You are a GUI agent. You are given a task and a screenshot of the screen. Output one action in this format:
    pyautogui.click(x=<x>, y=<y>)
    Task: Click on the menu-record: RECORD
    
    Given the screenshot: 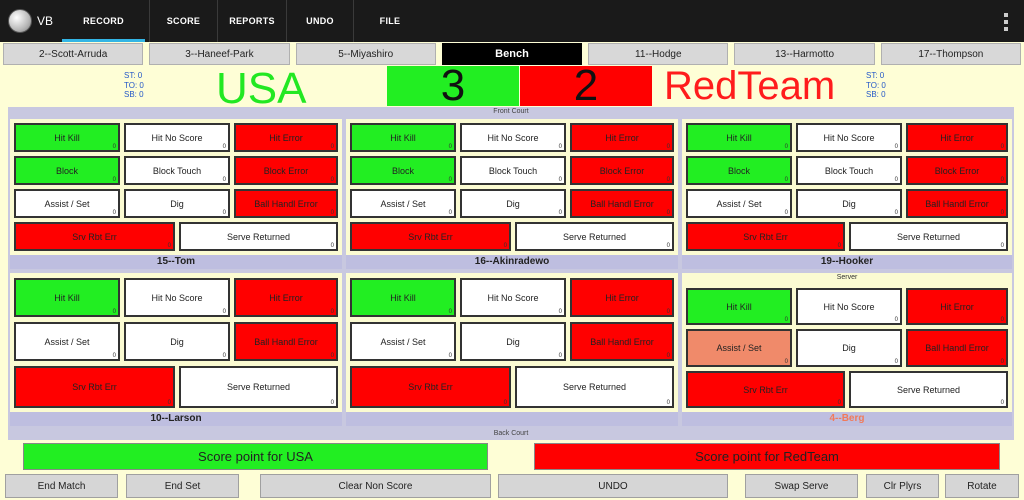 What is the action you would take?
    pyautogui.click(x=104, y=21)
    